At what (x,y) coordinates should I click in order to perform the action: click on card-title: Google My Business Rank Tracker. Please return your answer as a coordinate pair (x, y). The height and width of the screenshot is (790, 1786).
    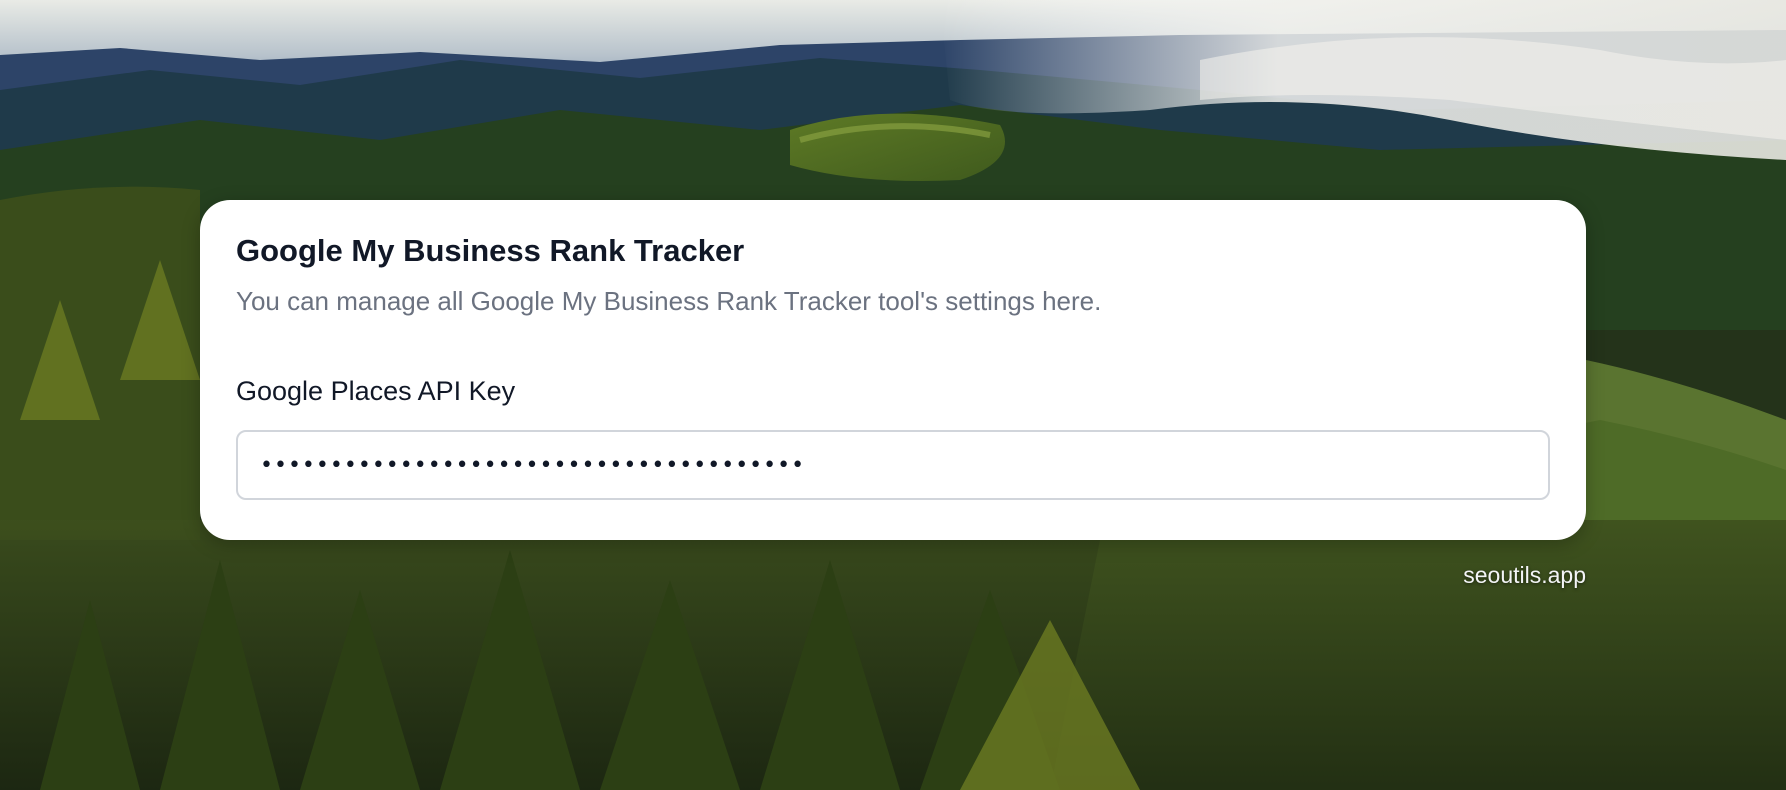
    Looking at the image, I should click on (490, 250).